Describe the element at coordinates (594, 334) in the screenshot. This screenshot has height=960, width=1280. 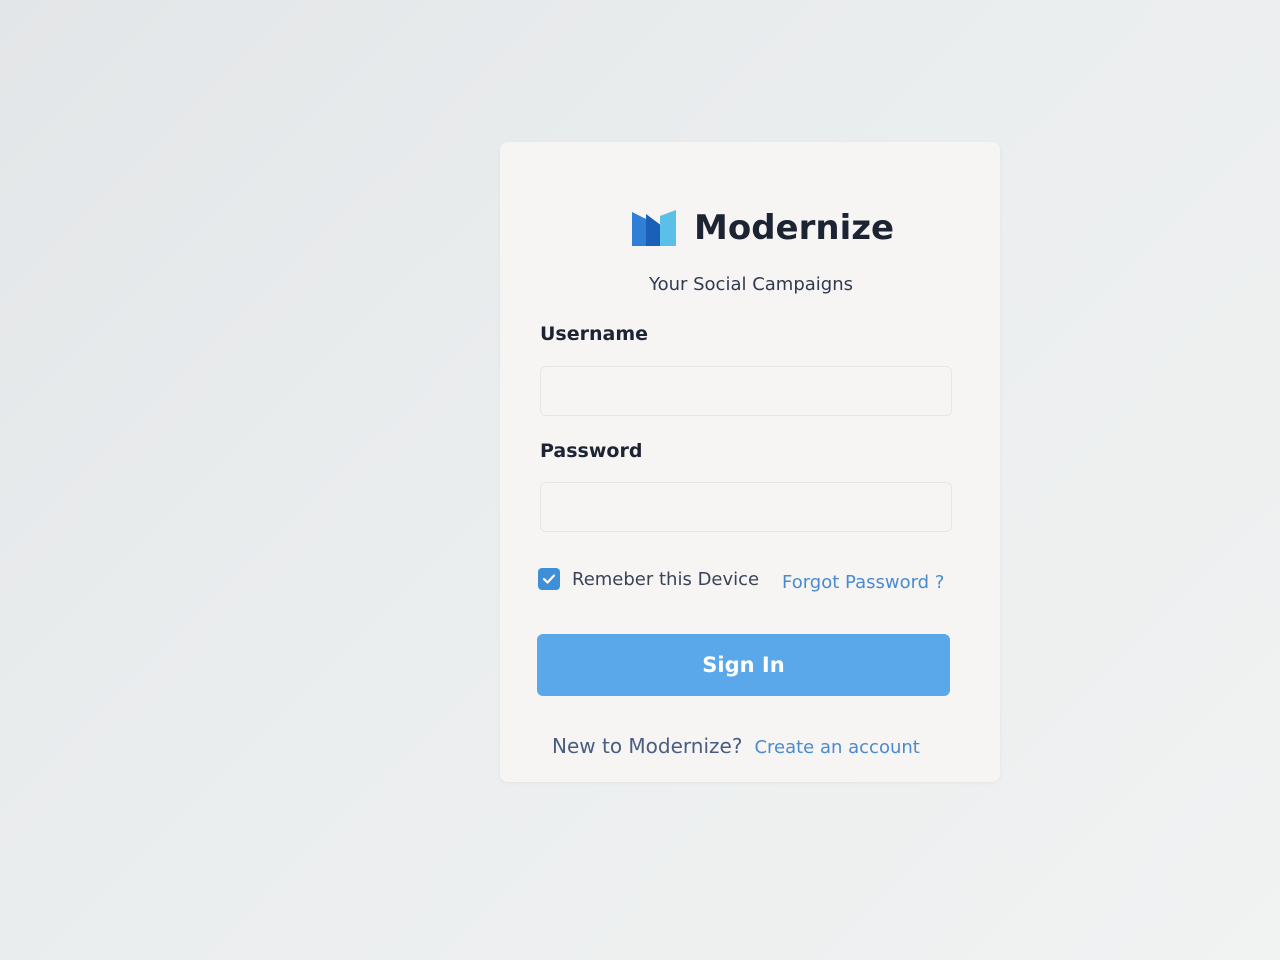
I see `username-label: Username` at that location.